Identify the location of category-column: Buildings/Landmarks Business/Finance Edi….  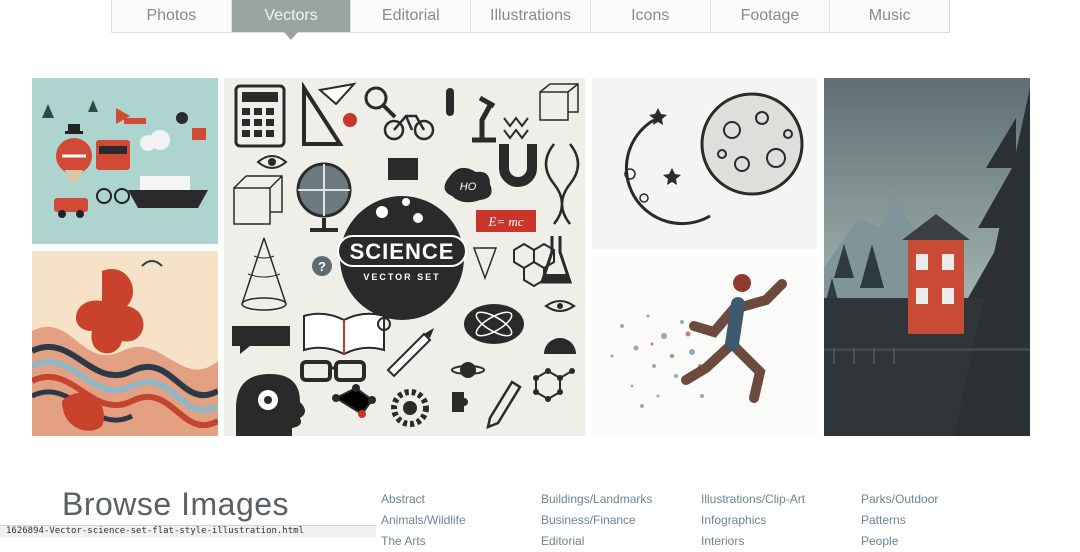
(621, 520).